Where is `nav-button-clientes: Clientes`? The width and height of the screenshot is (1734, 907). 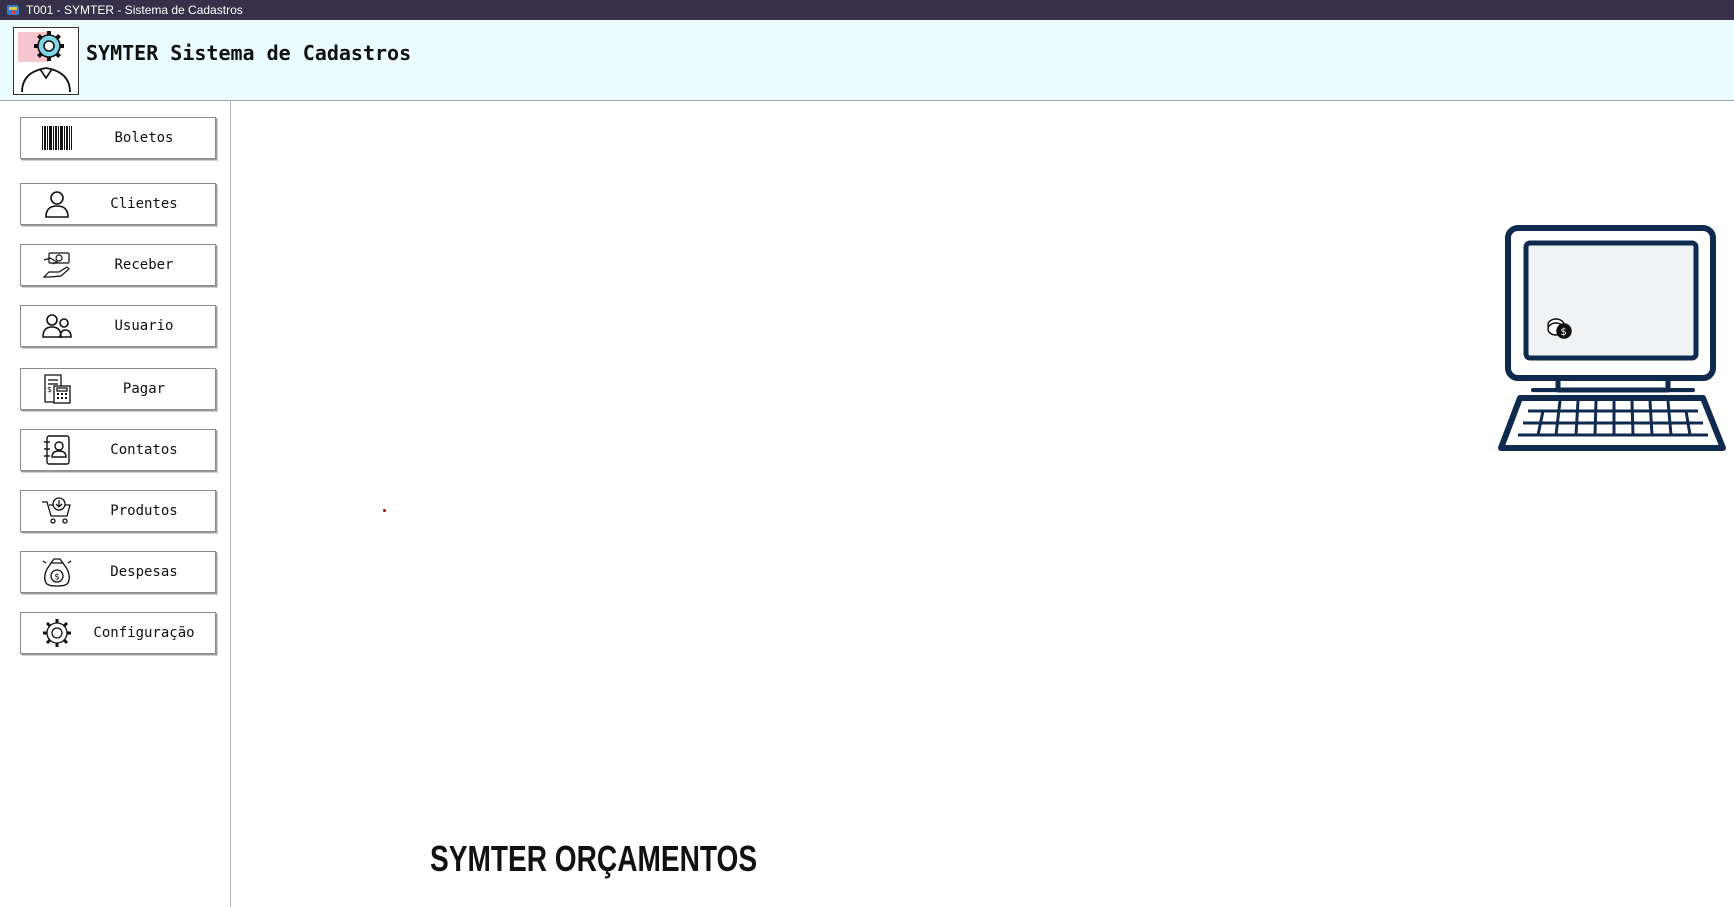 nav-button-clientes: Clientes is located at coordinates (118, 204).